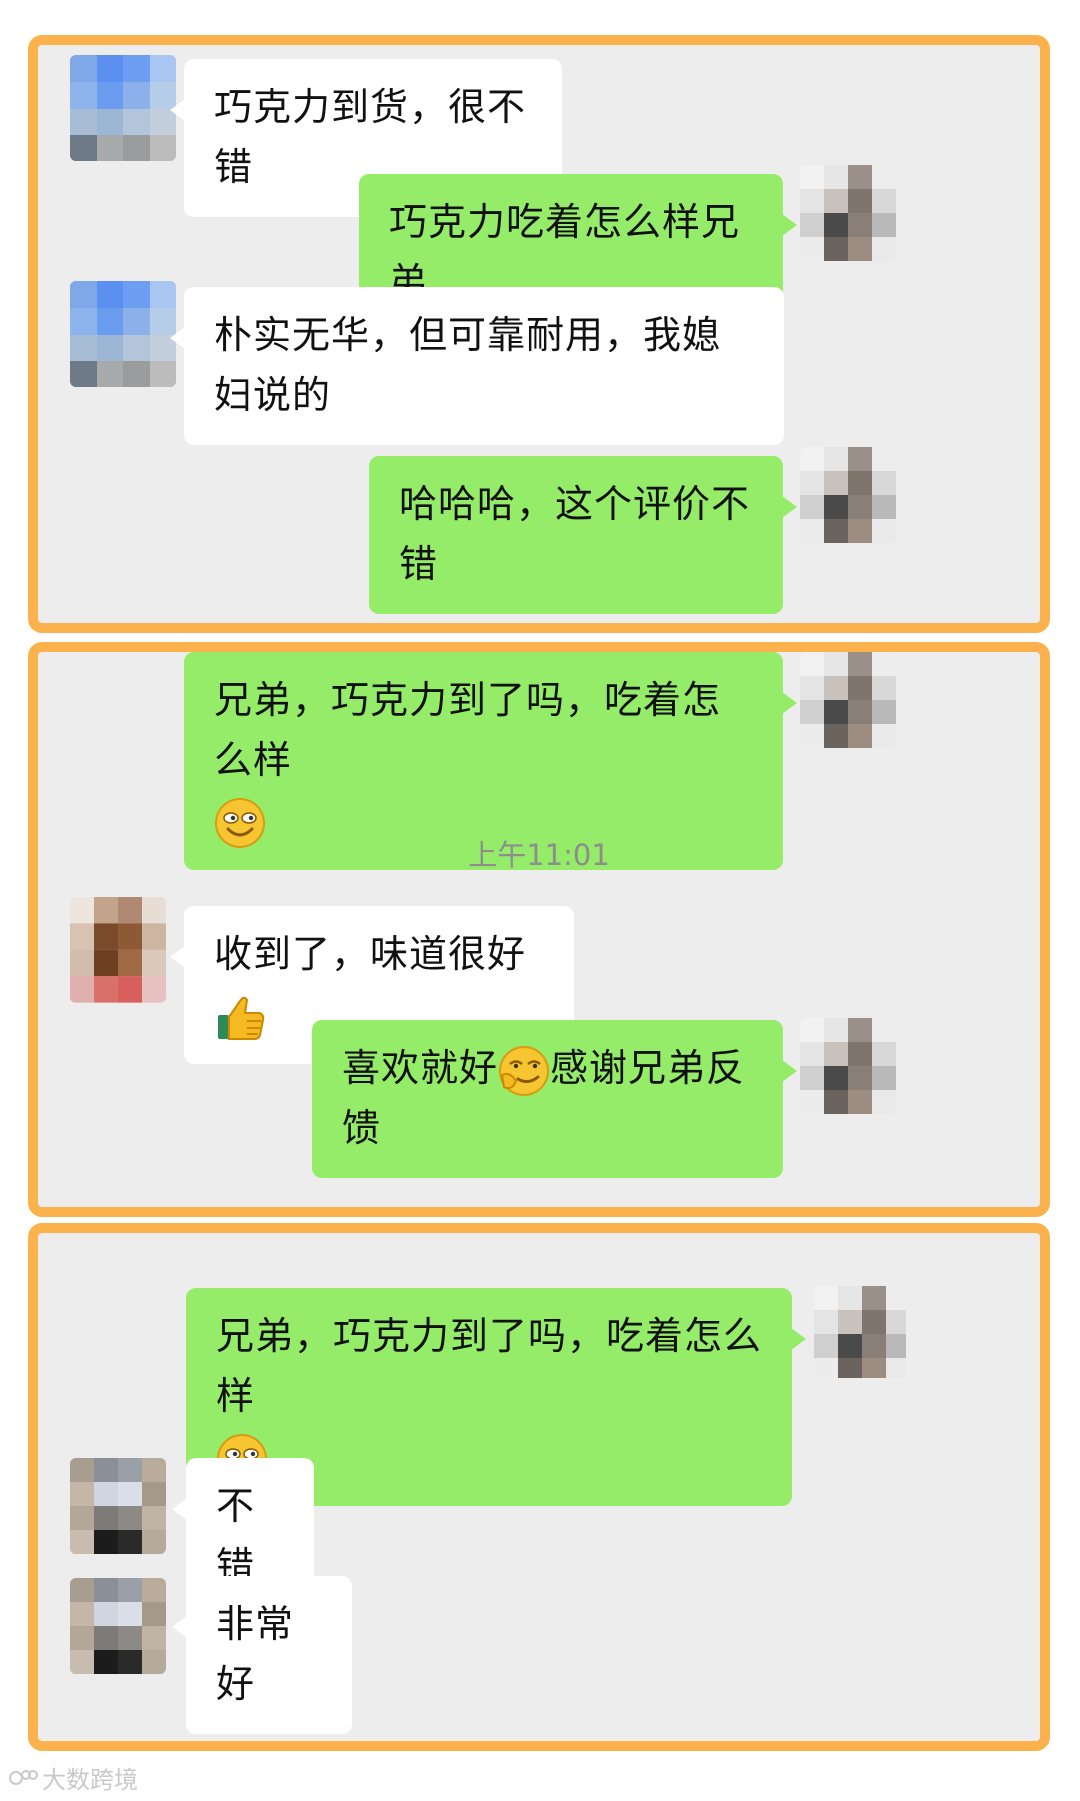 This screenshot has height=1801, width=1080. What do you see at coordinates (468, 365) in the screenshot?
I see `message-text: 朴实无华，但可靠耐用，我媳妇说的` at bounding box center [468, 365].